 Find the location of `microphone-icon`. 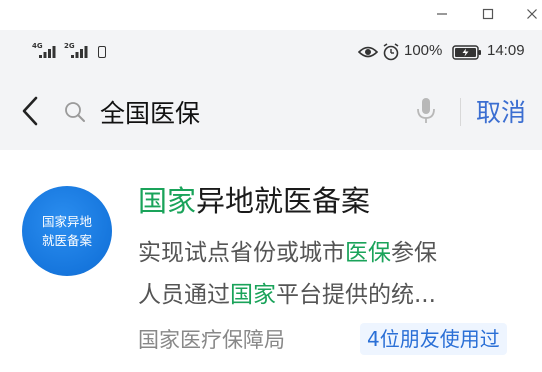

microphone-icon is located at coordinates (426, 111).